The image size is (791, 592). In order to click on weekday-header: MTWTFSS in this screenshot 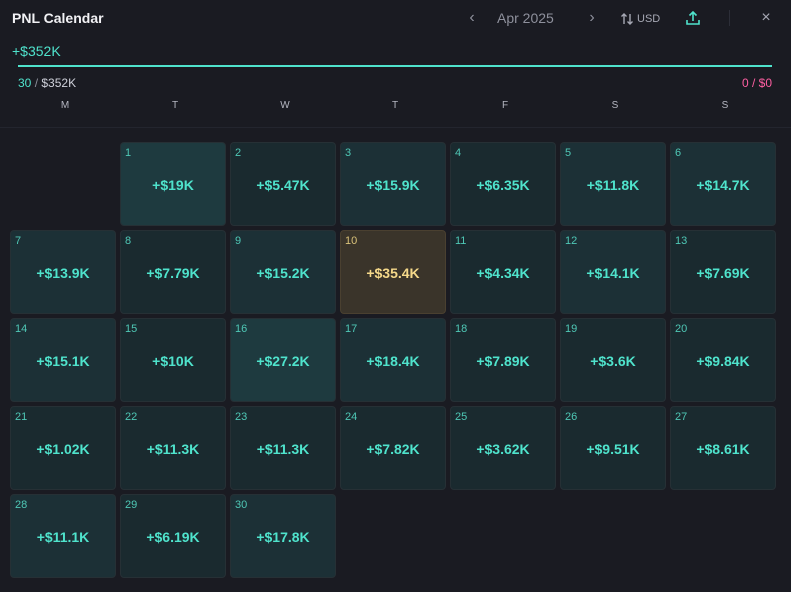, I will do `click(395, 108)`.